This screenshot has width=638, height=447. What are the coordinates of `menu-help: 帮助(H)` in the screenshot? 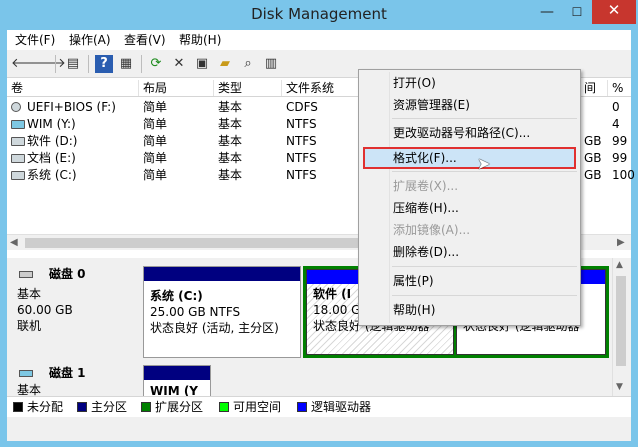 It's located at (200, 40).